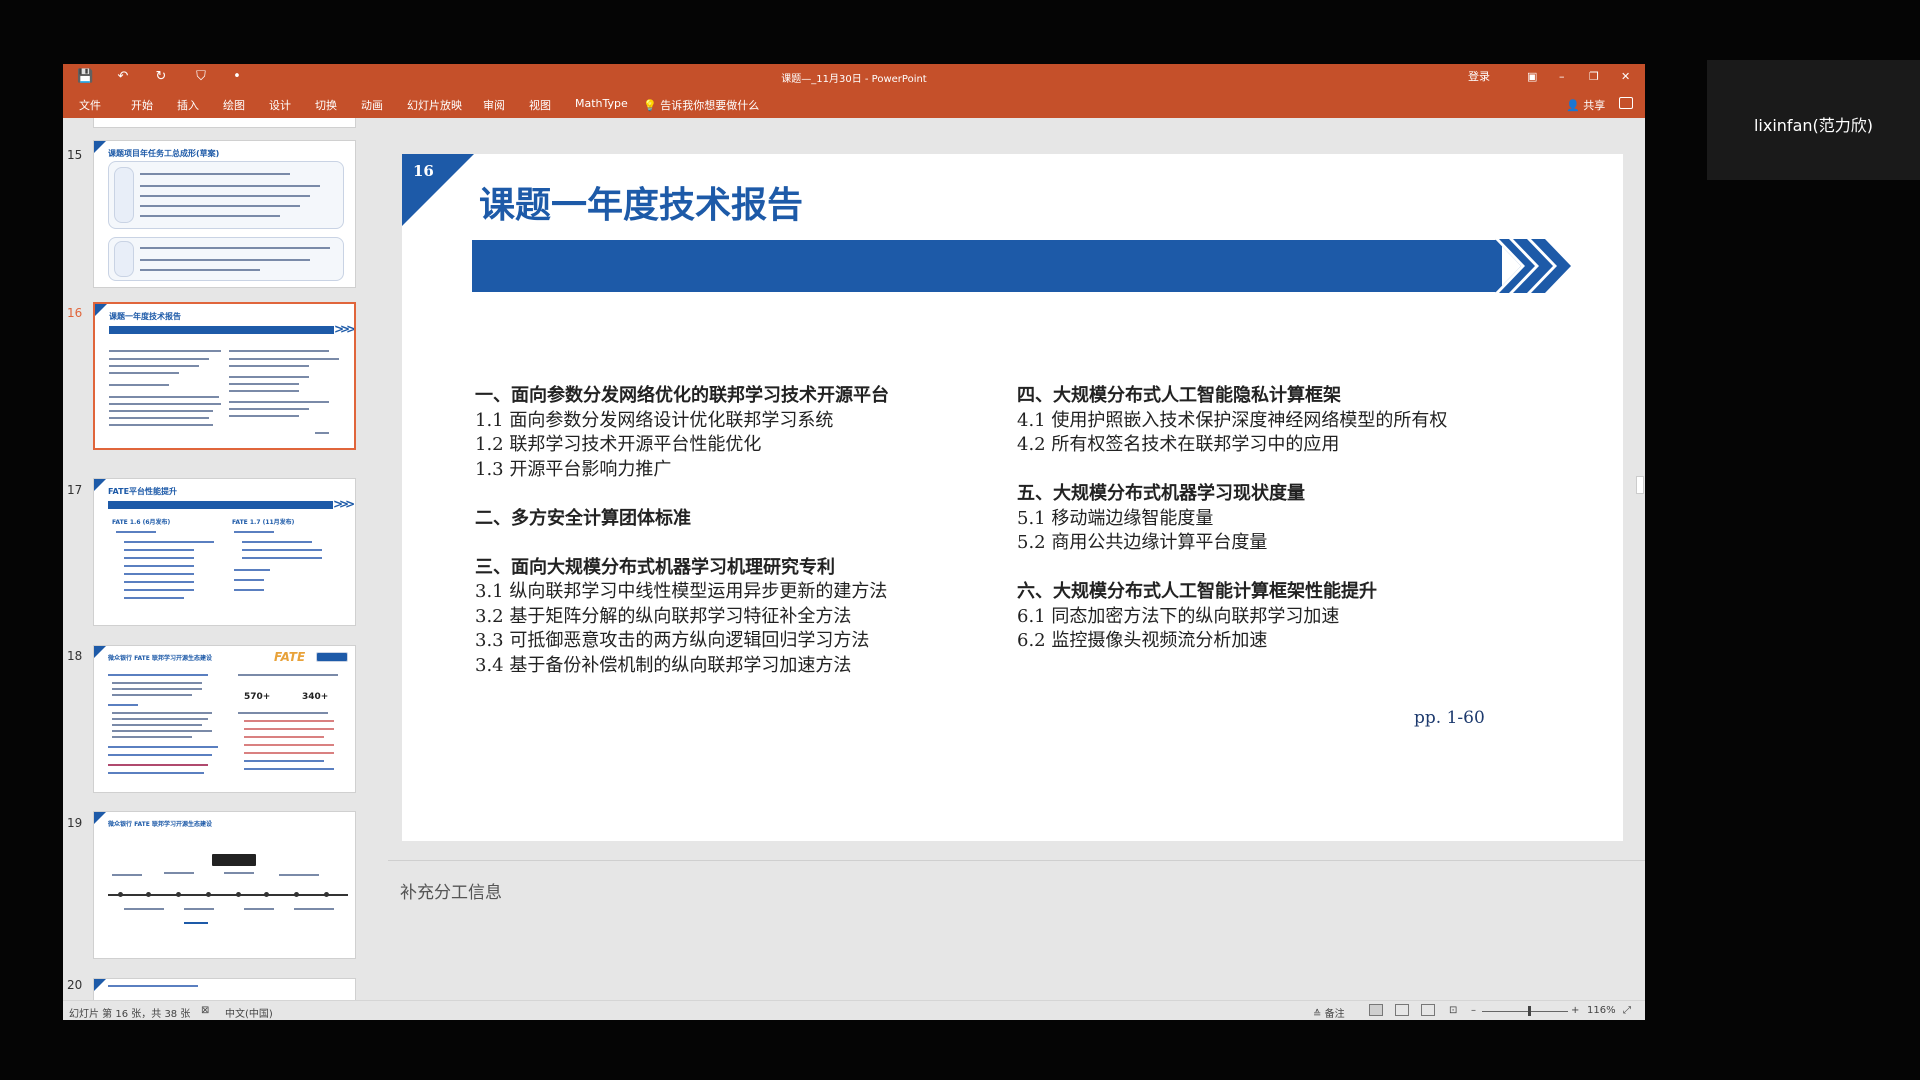  I want to click on notes-text: 补充分工信息, so click(451, 890).